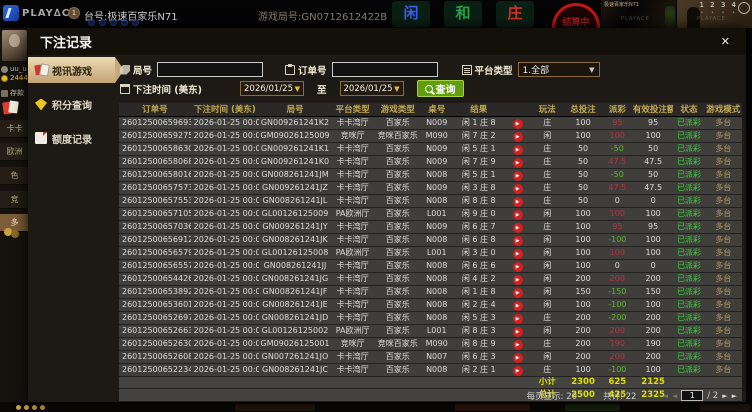 This screenshot has width=752, height=412. Describe the element at coordinates (71, 104) in the screenshot. I see `sidebar-item-points-query: 积分查询` at that location.